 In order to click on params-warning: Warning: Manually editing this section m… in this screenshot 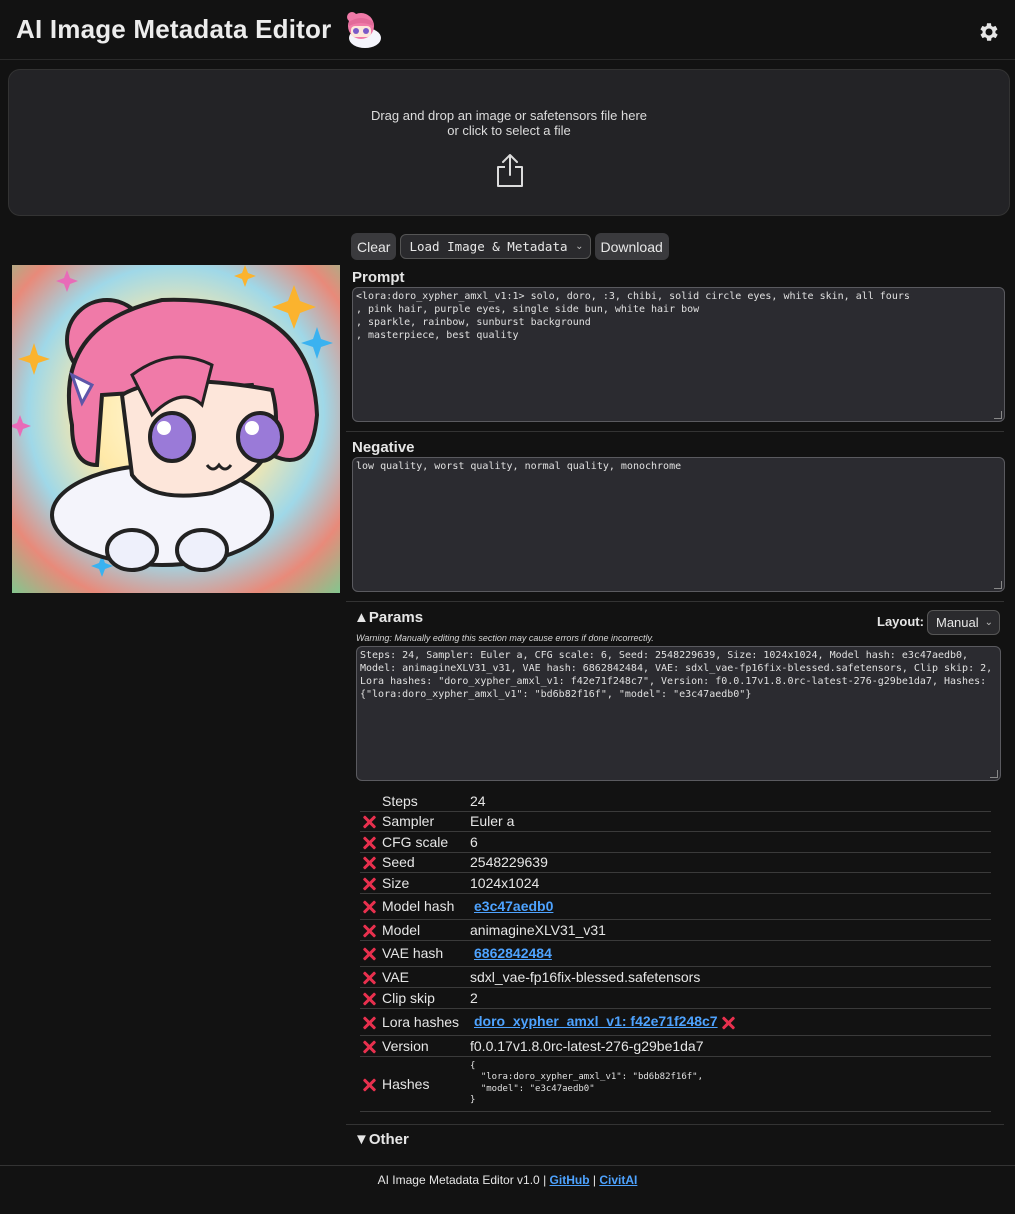, I will do `click(505, 638)`.